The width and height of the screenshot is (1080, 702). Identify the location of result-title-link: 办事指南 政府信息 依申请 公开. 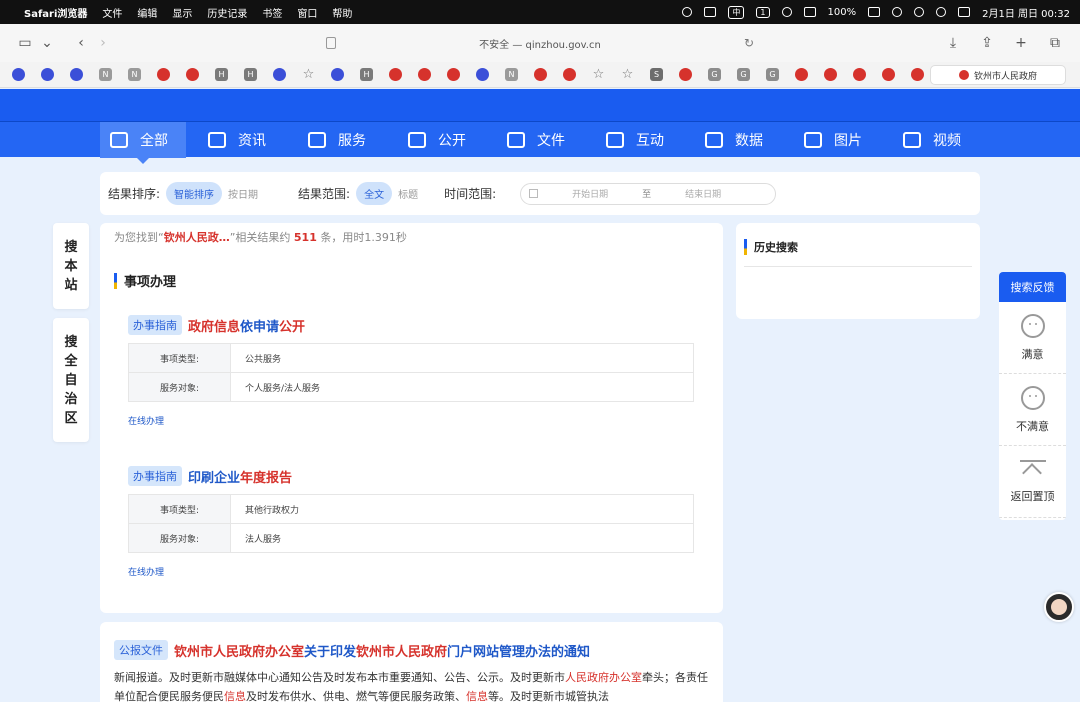
(216, 325).